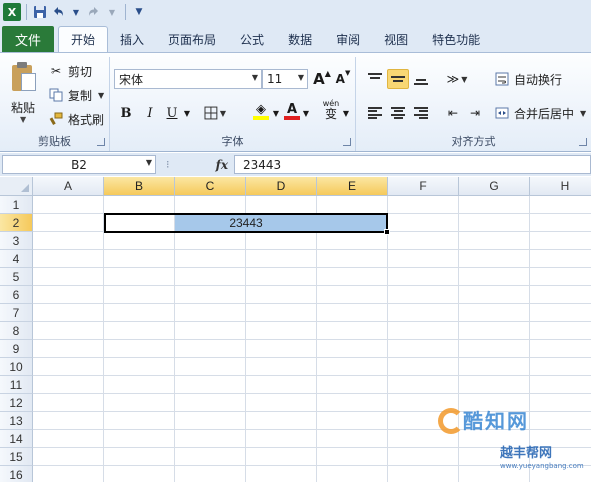 This screenshot has width=591, height=482. What do you see at coordinates (68, 186) in the screenshot?
I see `column-header-a: A` at bounding box center [68, 186].